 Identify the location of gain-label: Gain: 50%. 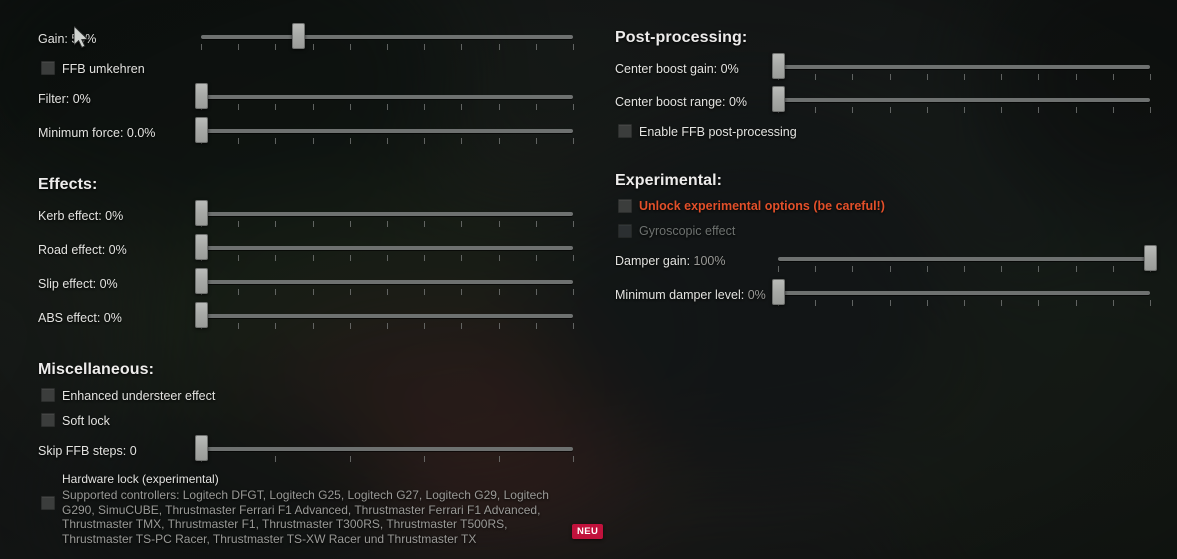
(67, 39).